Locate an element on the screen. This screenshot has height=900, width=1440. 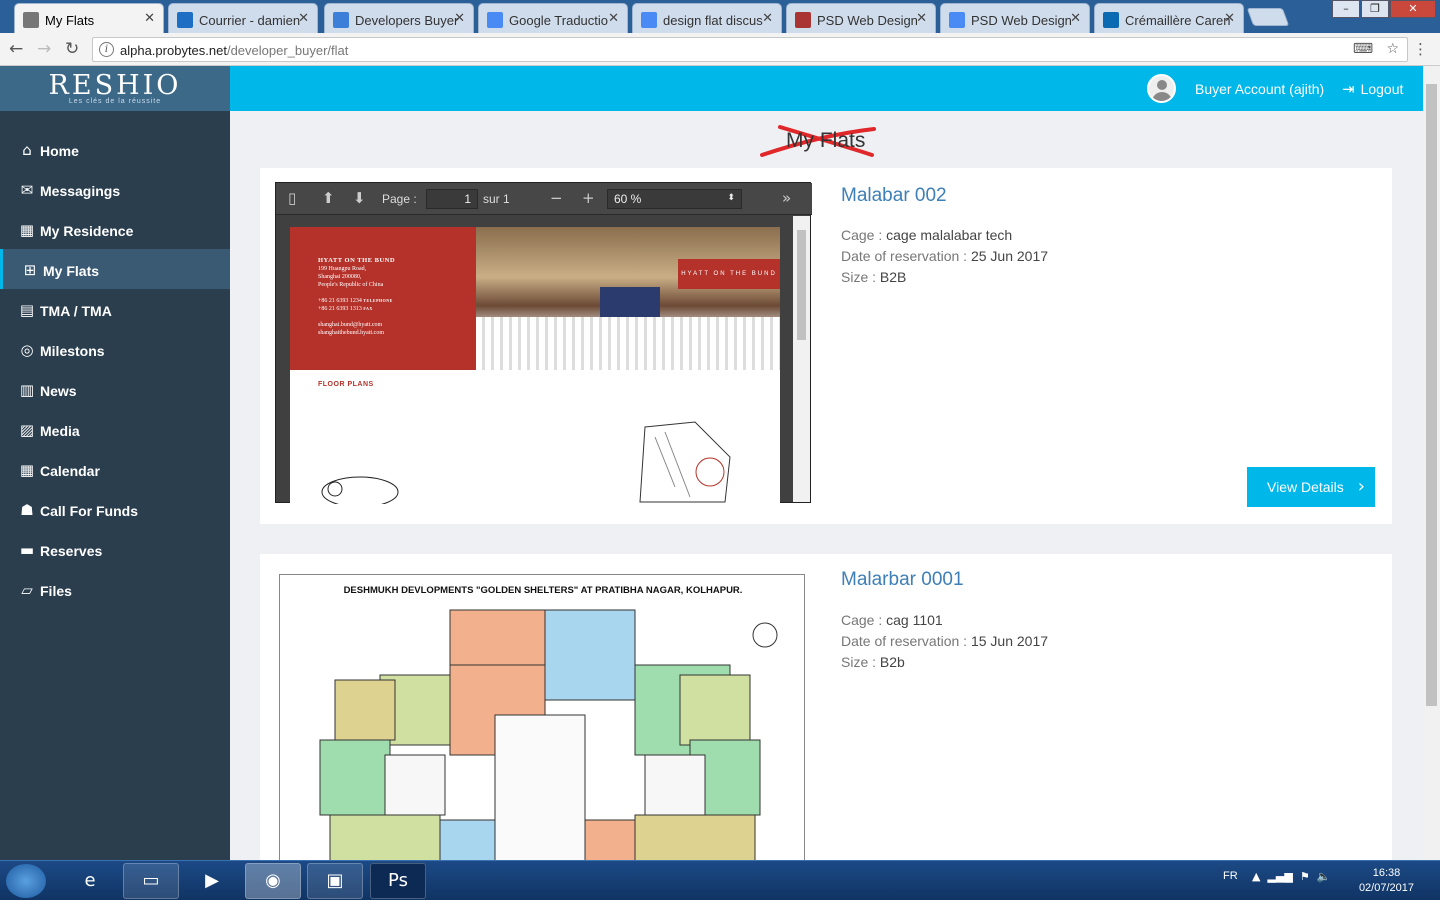
more-tools-icon: » is located at coordinates (786, 198).